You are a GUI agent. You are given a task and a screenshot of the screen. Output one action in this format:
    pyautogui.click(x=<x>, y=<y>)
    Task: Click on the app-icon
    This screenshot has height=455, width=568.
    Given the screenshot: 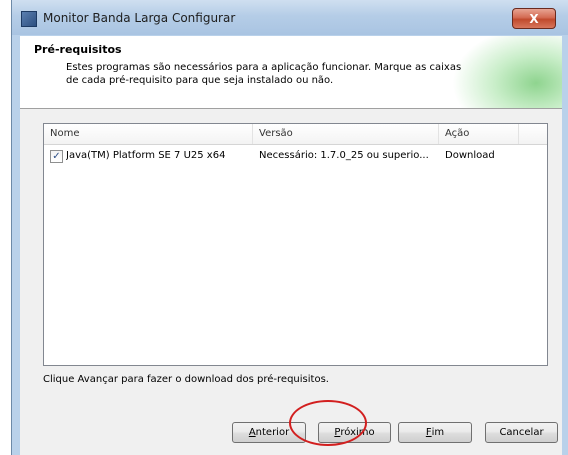 What is the action you would take?
    pyautogui.click(x=29, y=19)
    